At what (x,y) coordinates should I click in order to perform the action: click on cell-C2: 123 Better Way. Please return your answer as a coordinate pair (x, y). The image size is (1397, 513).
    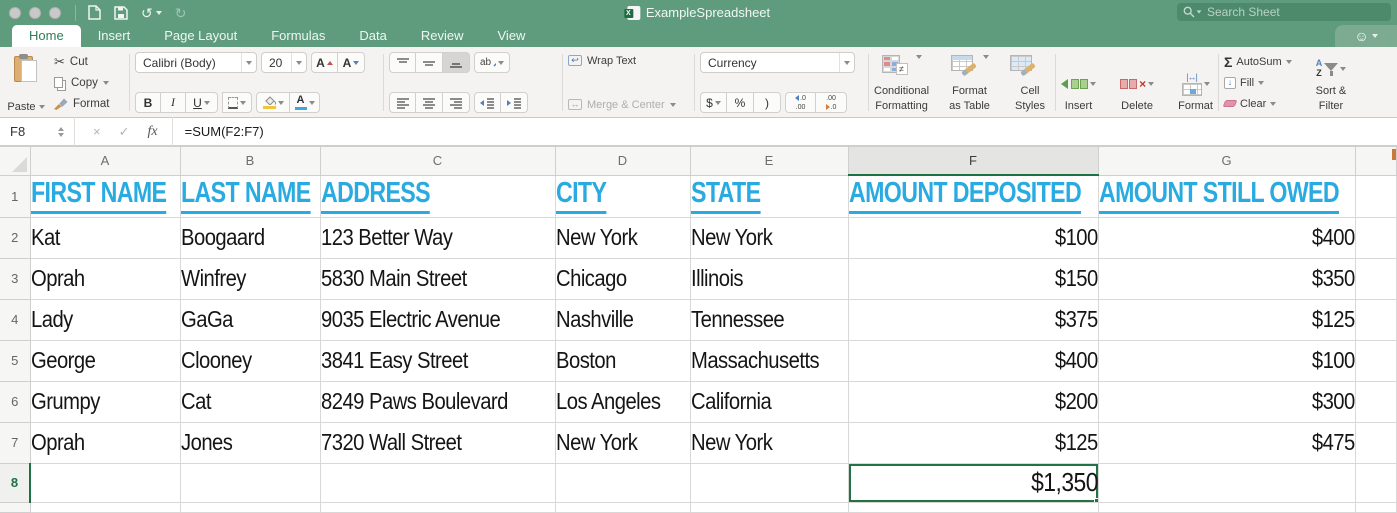
    Looking at the image, I should click on (438, 238).